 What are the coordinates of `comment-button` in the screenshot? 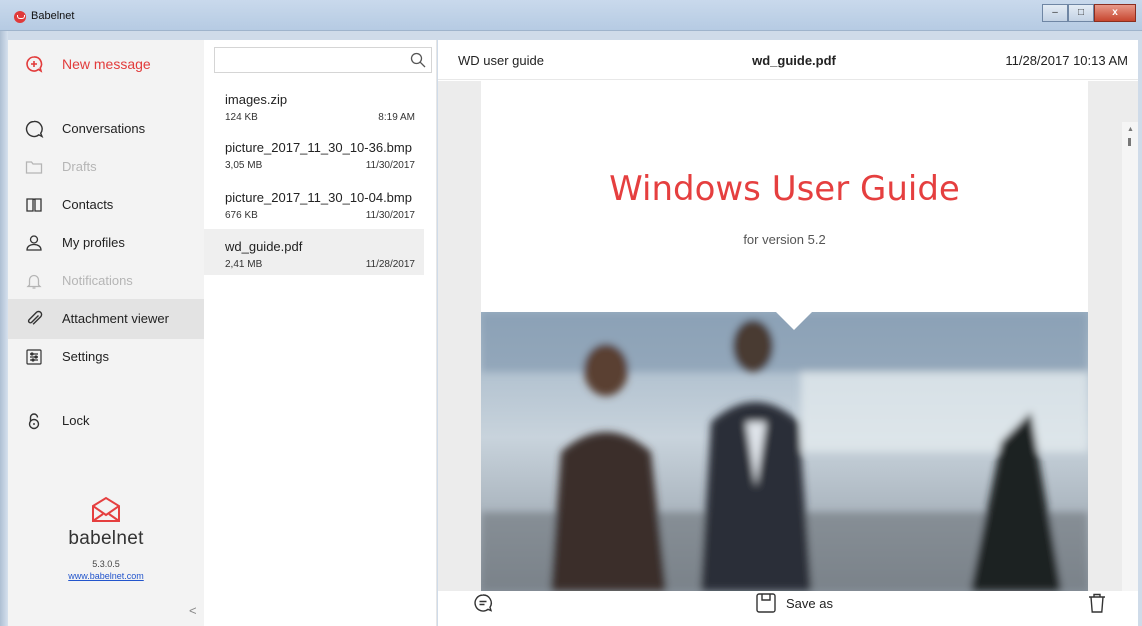 It's located at (483, 603).